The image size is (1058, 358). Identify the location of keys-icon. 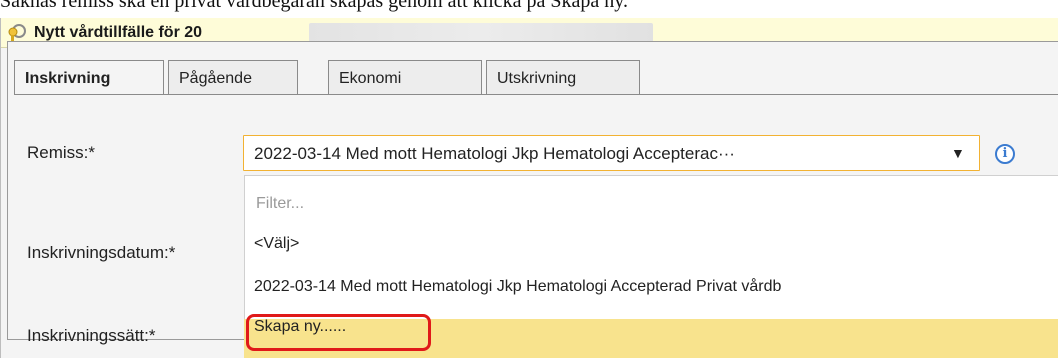
(17, 33).